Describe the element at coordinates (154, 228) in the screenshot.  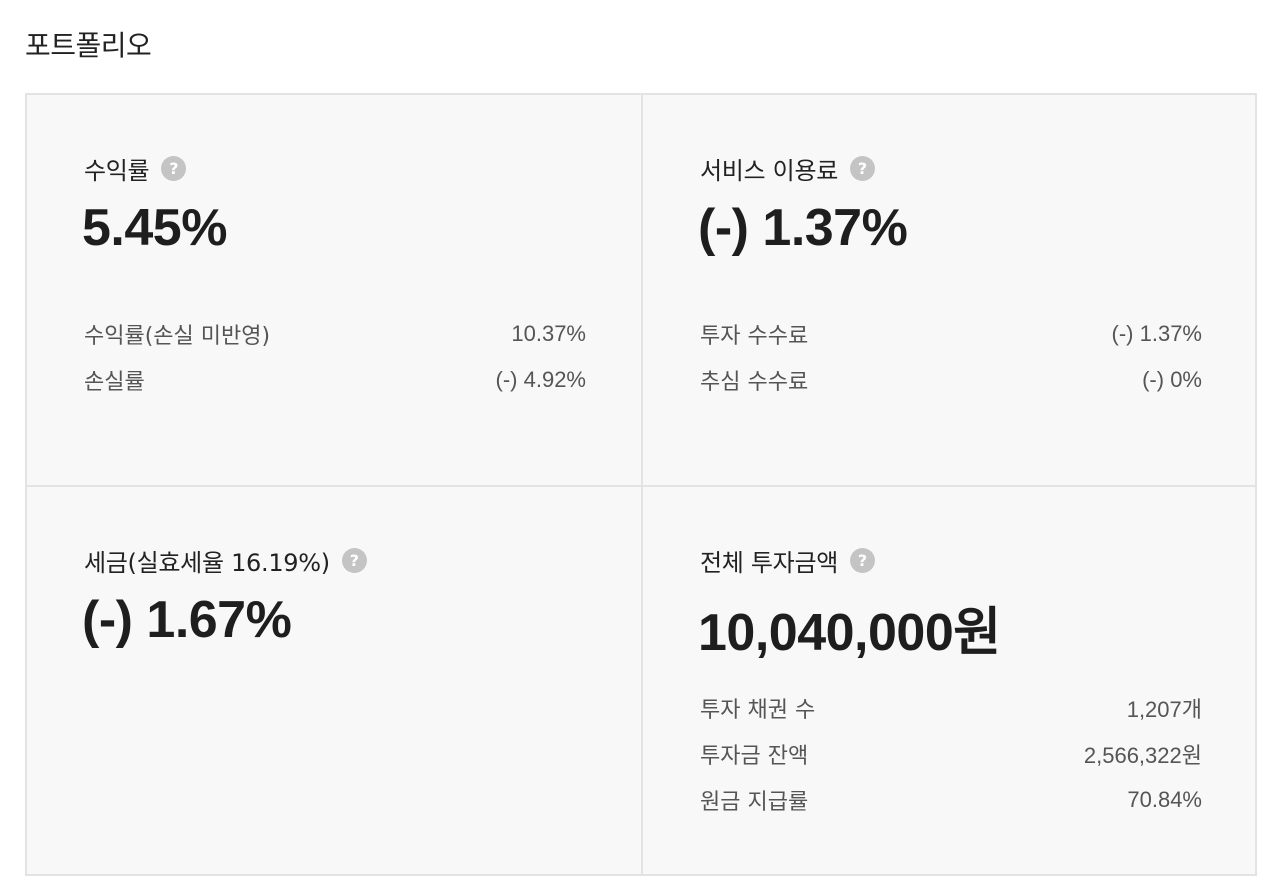
I see `return-value: 5.45%` at that location.